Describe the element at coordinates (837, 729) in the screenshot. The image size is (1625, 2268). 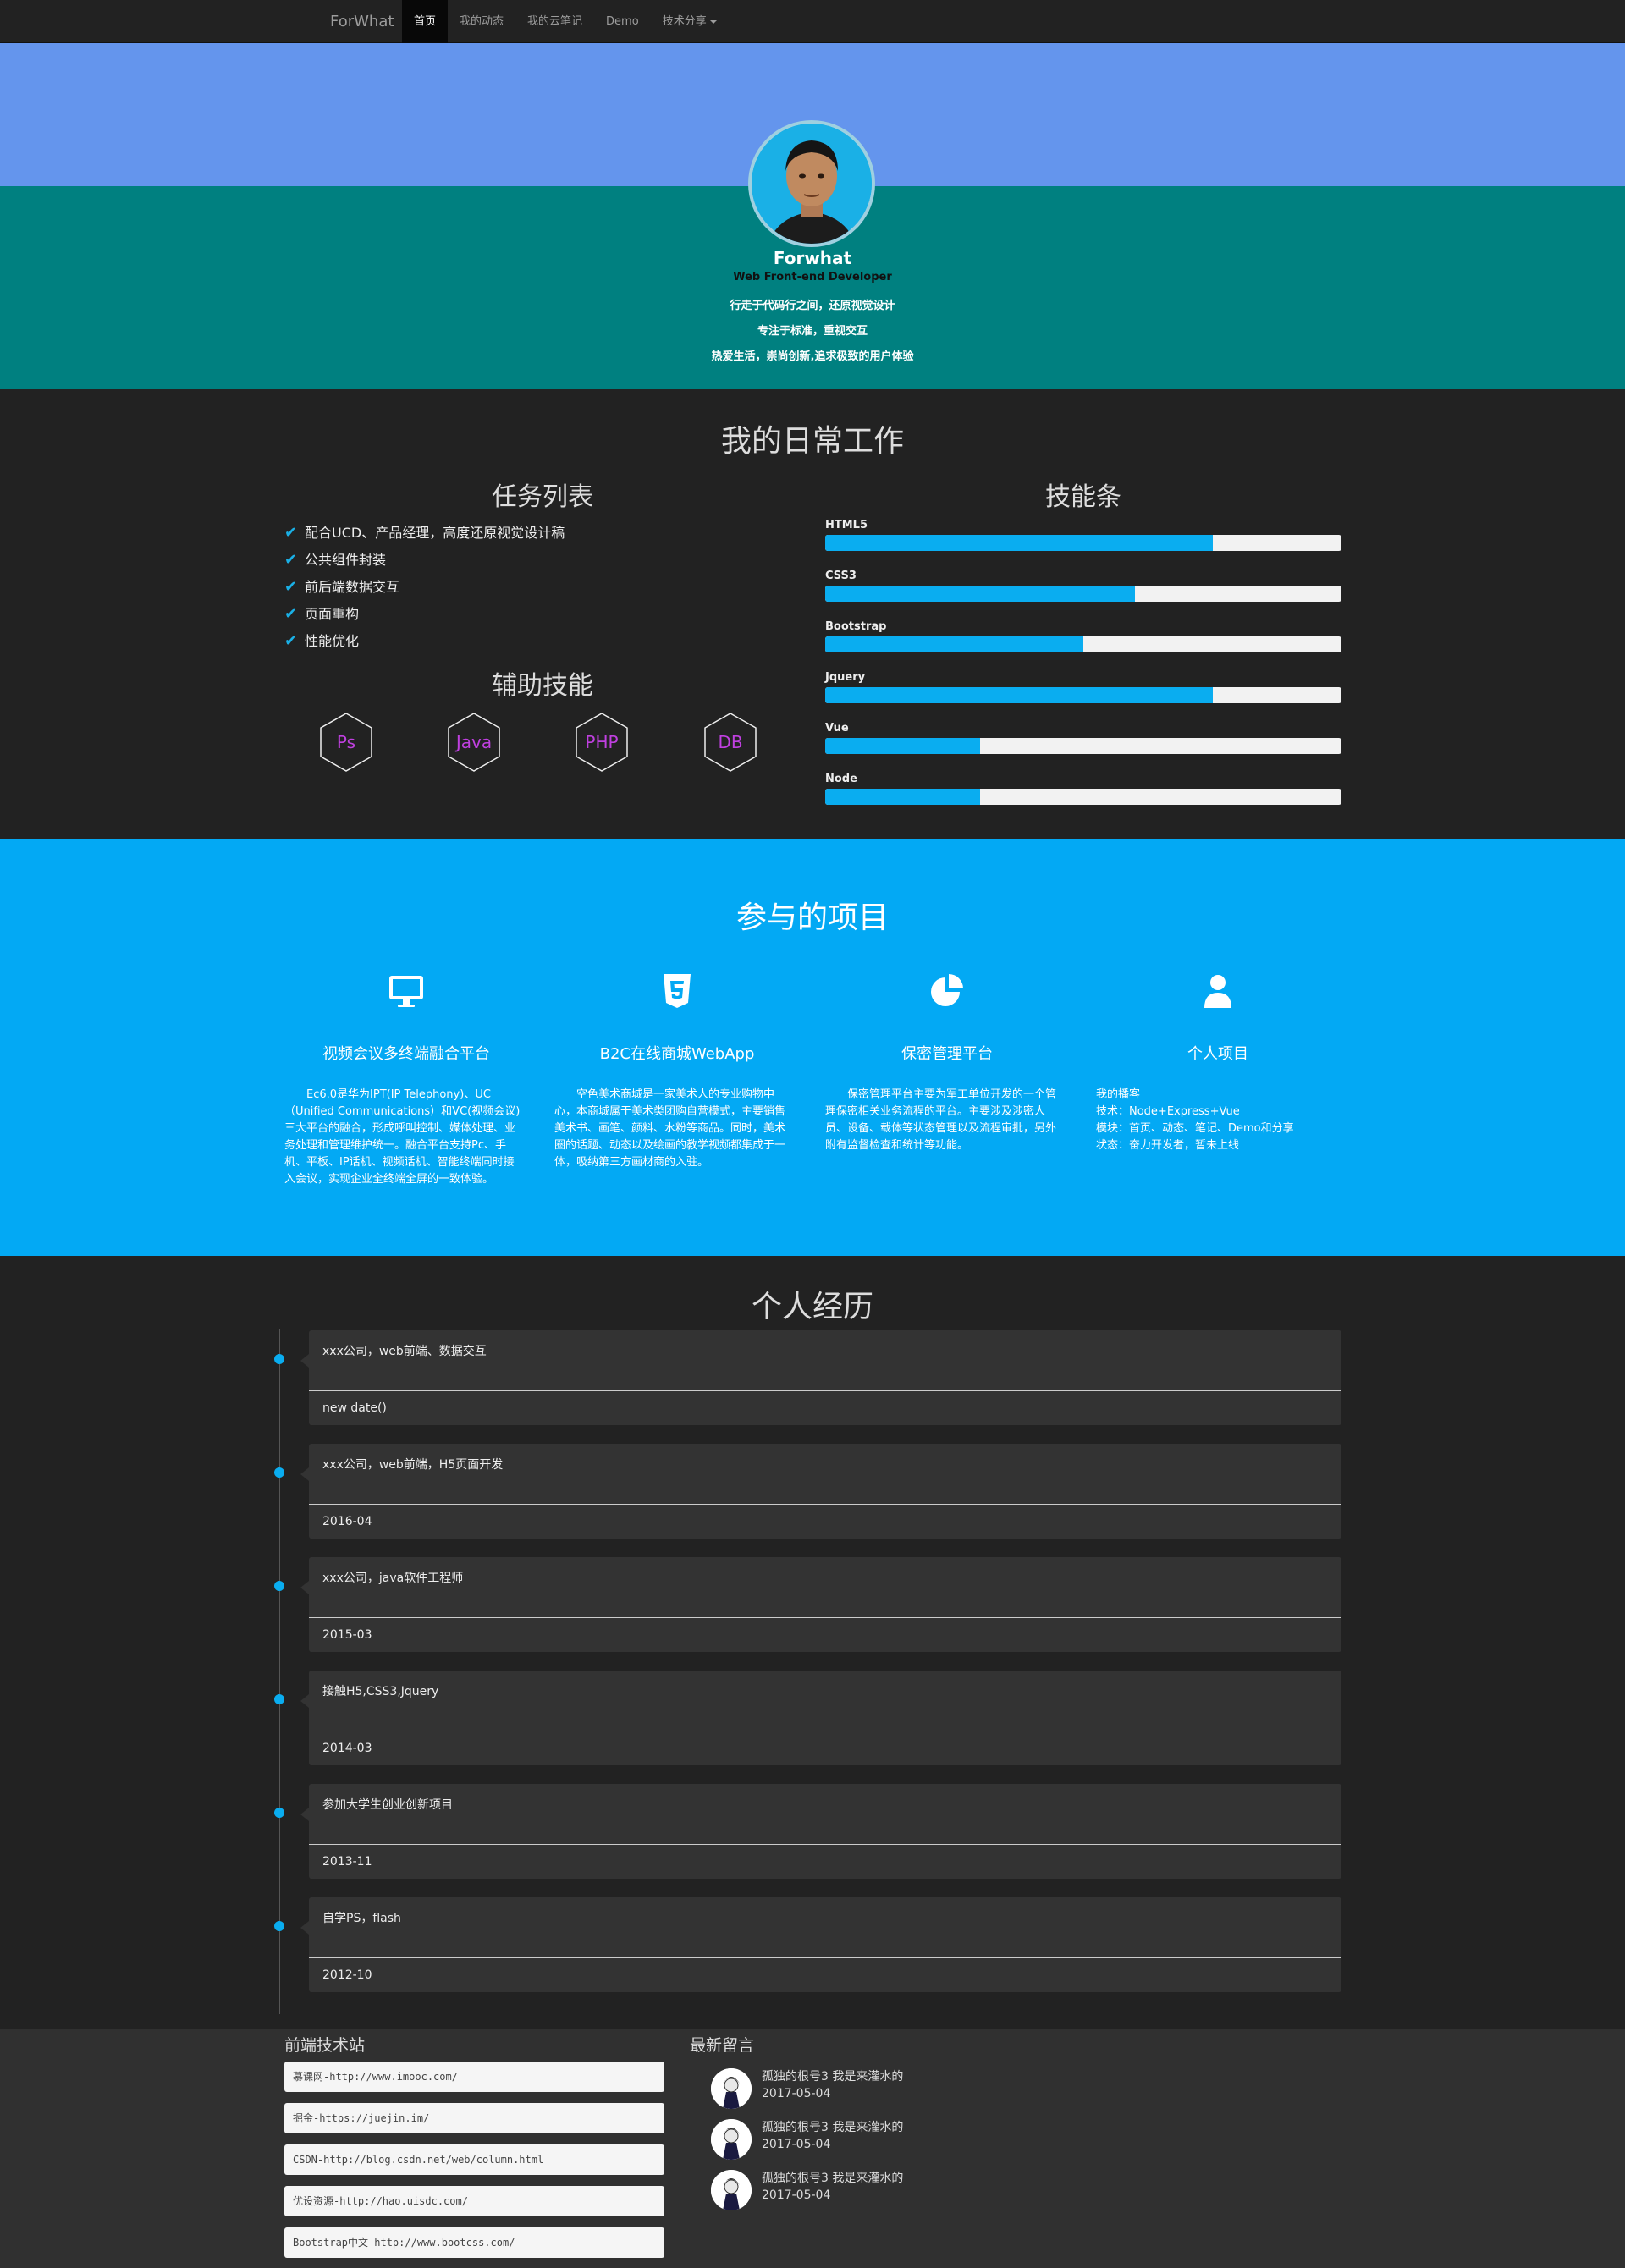
I see `skill-label: Vue` at that location.